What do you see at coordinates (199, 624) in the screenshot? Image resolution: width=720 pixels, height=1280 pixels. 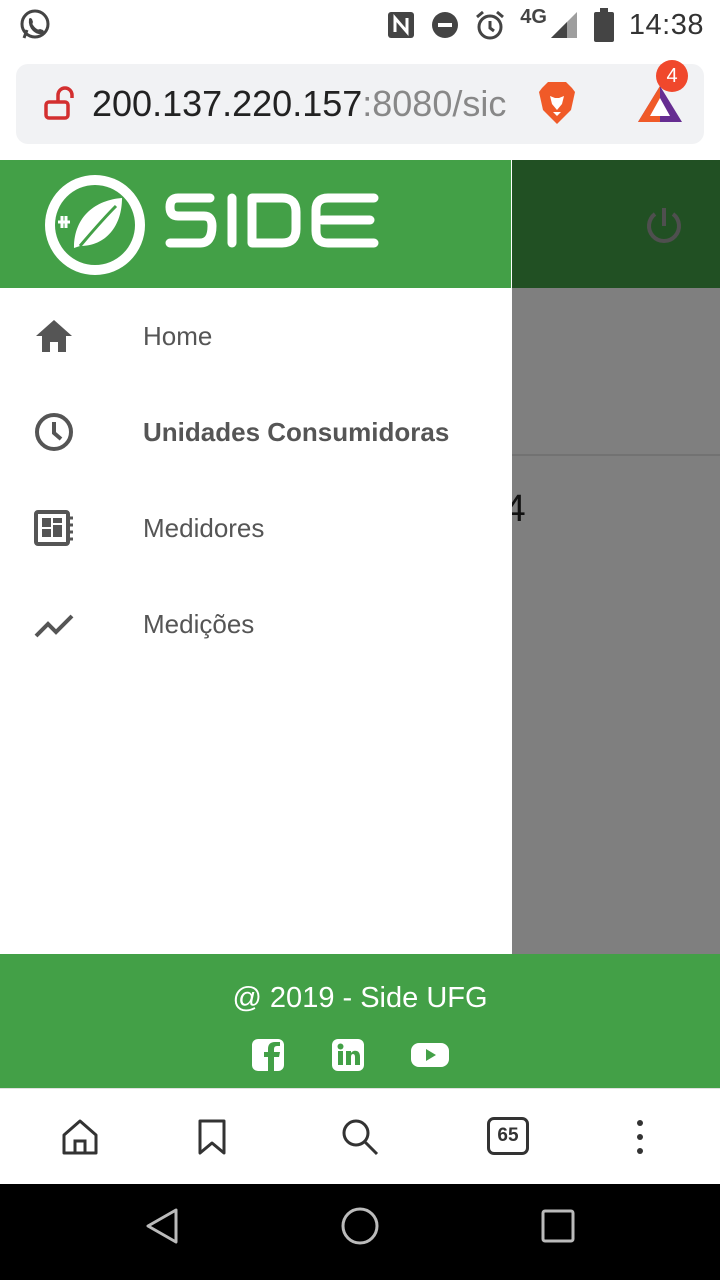 I see `menu-item-label: Medições` at bounding box center [199, 624].